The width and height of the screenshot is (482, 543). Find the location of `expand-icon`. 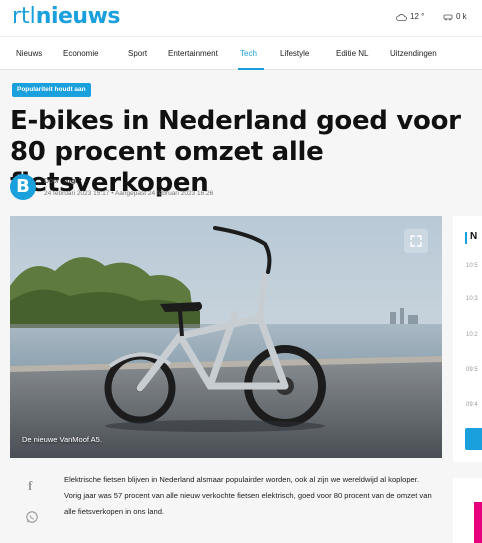

expand-icon is located at coordinates (416, 241).